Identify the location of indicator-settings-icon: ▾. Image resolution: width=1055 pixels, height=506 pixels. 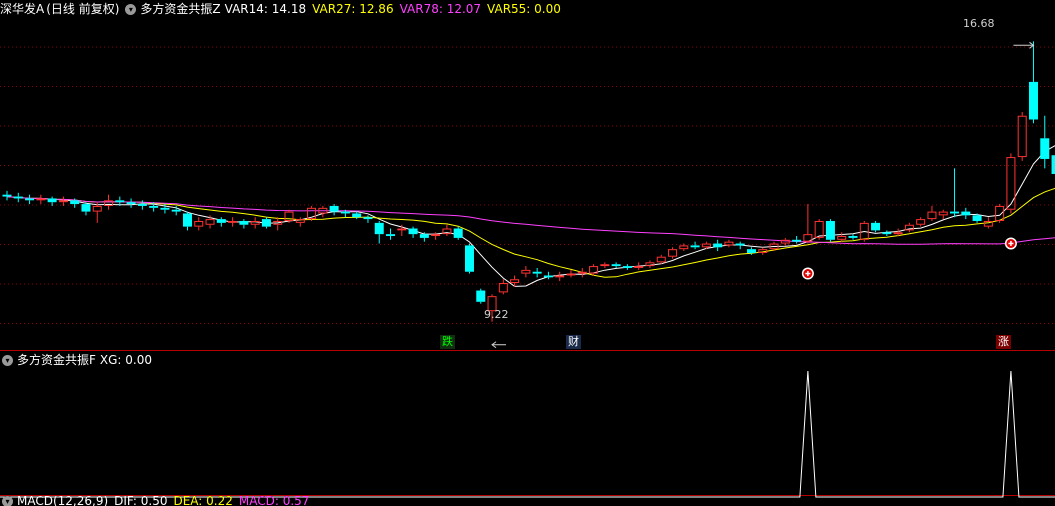
(131, 9).